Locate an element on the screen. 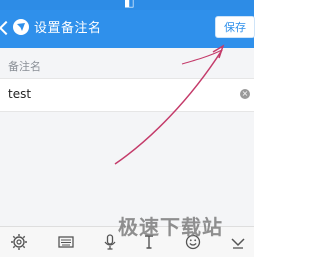  gear-icon is located at coordinates (20, 242).